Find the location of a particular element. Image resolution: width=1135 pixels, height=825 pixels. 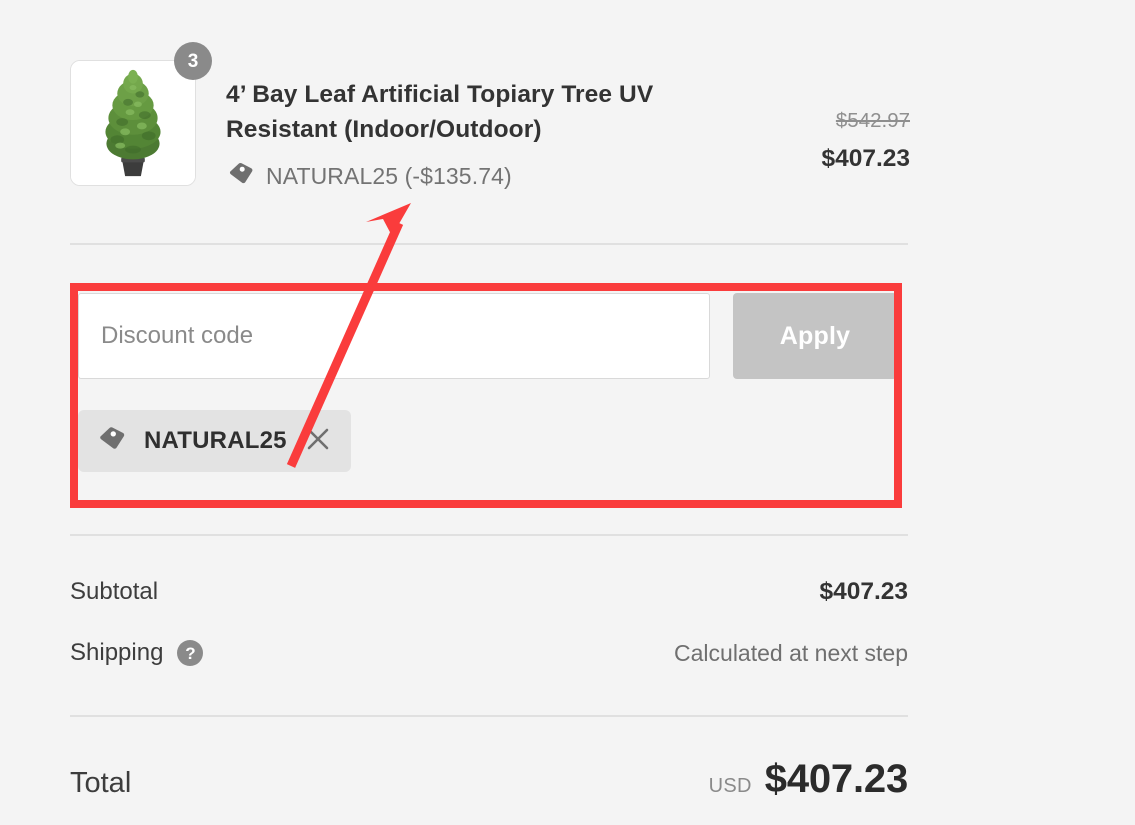

subtotal-label: Subtotal is located at coordinates (114, 591).